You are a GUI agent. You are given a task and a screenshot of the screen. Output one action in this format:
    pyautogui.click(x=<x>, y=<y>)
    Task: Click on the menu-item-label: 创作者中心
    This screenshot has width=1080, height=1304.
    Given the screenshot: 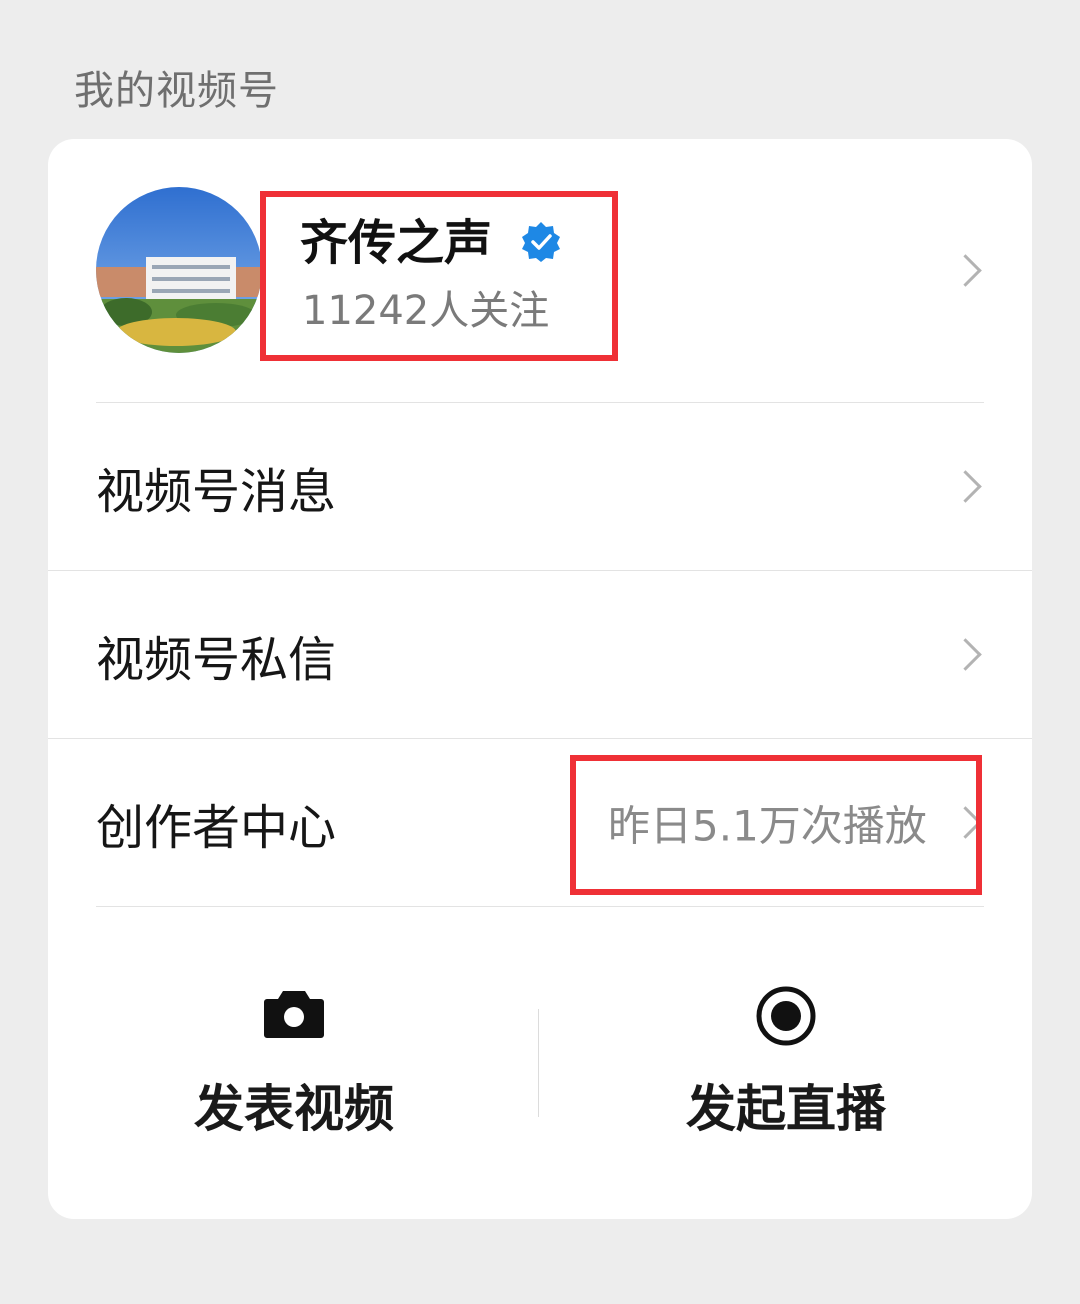 What is the action you would take?
    pyautogui.click(x=216, y=828)
    